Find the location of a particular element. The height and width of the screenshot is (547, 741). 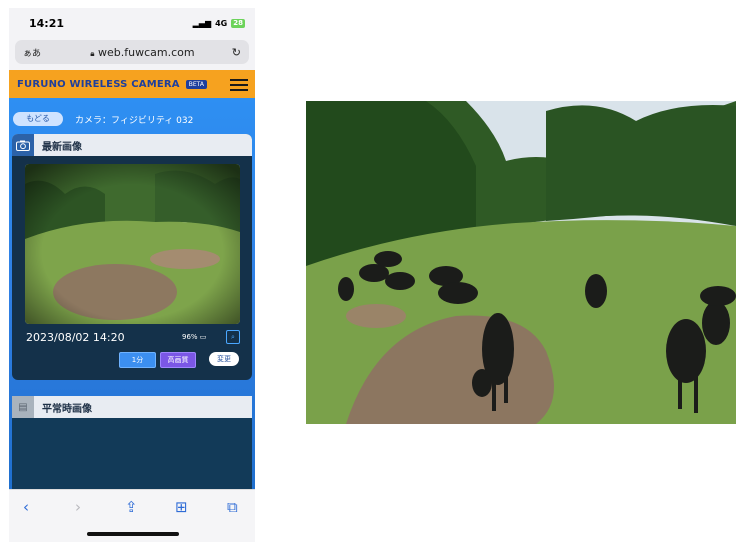

latest-image-panel: 最新画像 2023/08/02 14:20 96% ▭ ⌕ 1分 高画質 変更 is located at coordinates (132, 257).